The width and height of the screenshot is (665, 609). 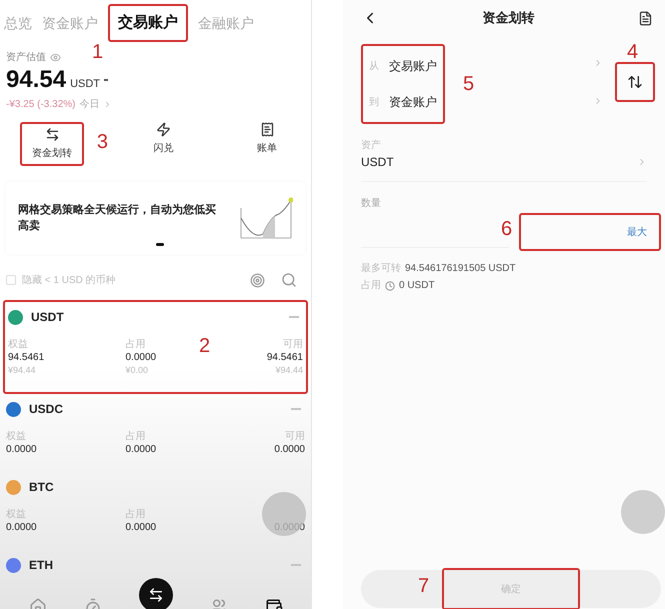 What do you see at coordinates (371, 285) in the screenshot?
I see `occupied-label: 占用` at bounding box center [371, 285].